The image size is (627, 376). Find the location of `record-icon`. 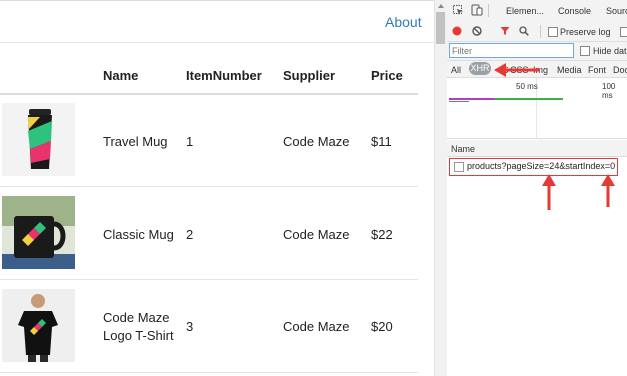

record-icon is located at coordinates (457, 31).